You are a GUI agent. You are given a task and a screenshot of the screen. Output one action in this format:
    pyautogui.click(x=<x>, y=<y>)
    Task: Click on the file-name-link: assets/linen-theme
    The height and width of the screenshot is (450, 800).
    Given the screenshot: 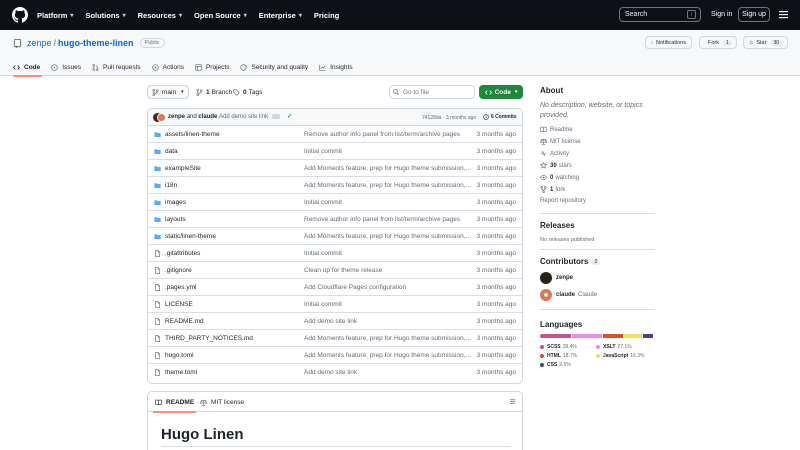 What is the action you would take?
    pyautogui.click(x=192, y=134)
    